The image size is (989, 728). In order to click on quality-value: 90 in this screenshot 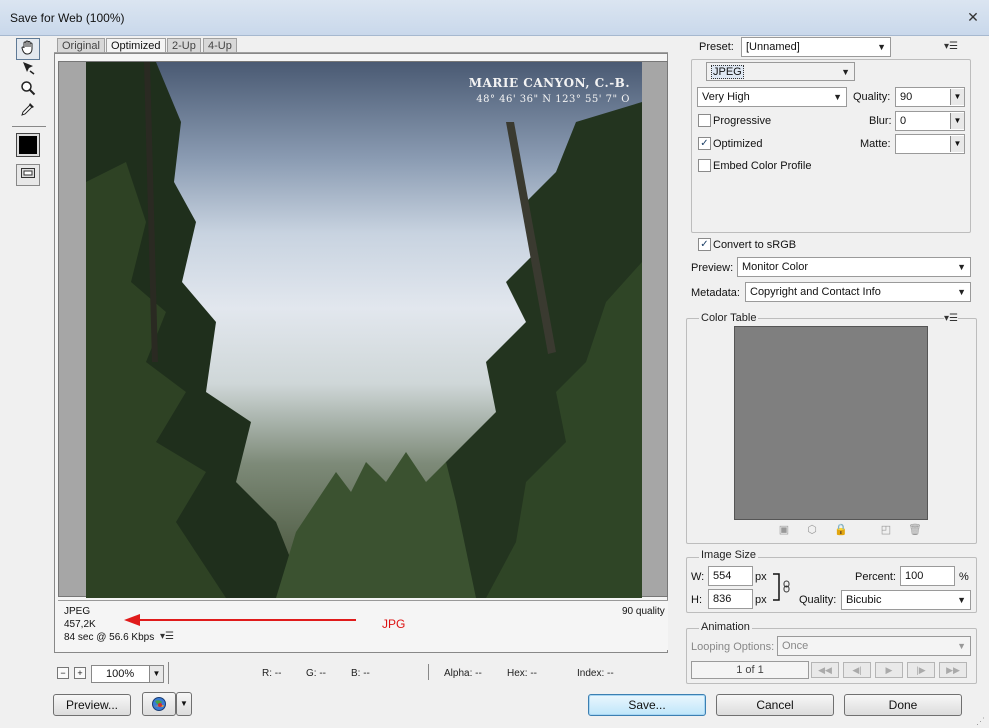, I will do `click(906, 97)`.